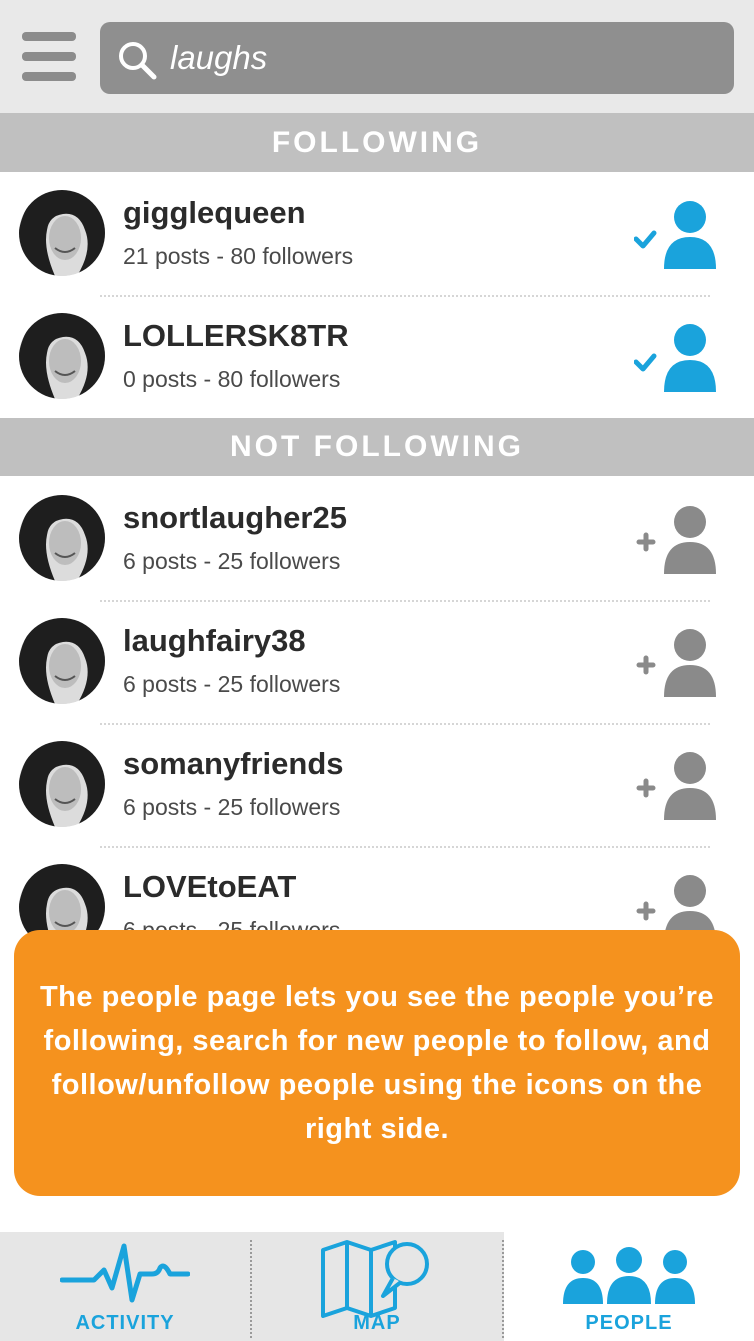 The image size is (754, 1341). I want to click on tab-people: PEOPLE, so click(629, 1286).